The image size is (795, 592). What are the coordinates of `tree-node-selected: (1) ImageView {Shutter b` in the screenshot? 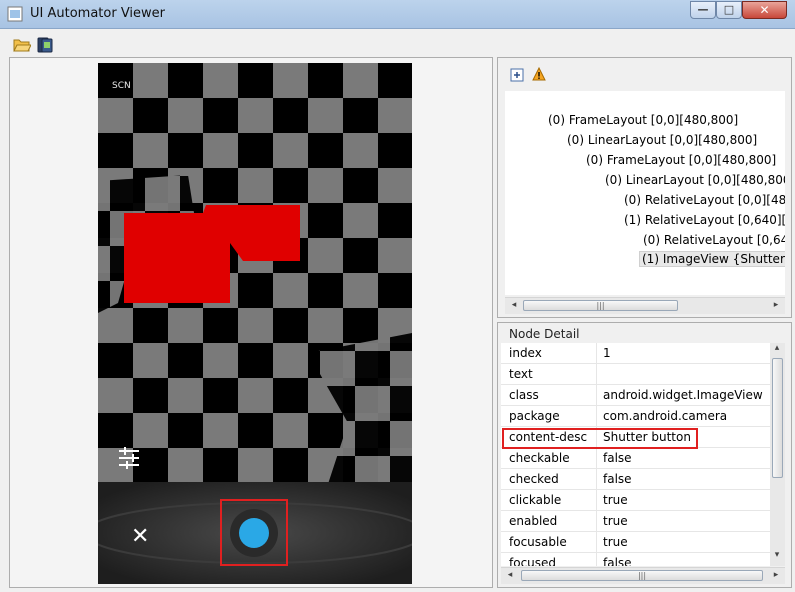 It's located at (712, 259).